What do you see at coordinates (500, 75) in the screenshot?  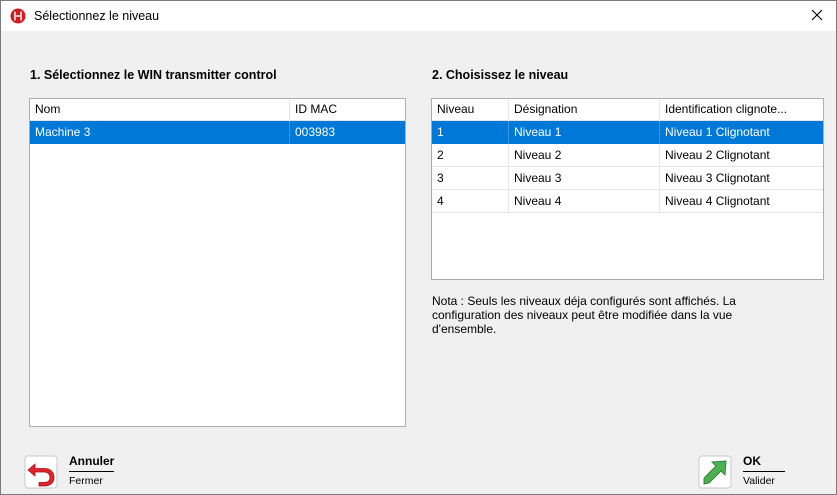 I see `level-section-title: 2. Choisissez le niveau` at bounding box center [500, 75].